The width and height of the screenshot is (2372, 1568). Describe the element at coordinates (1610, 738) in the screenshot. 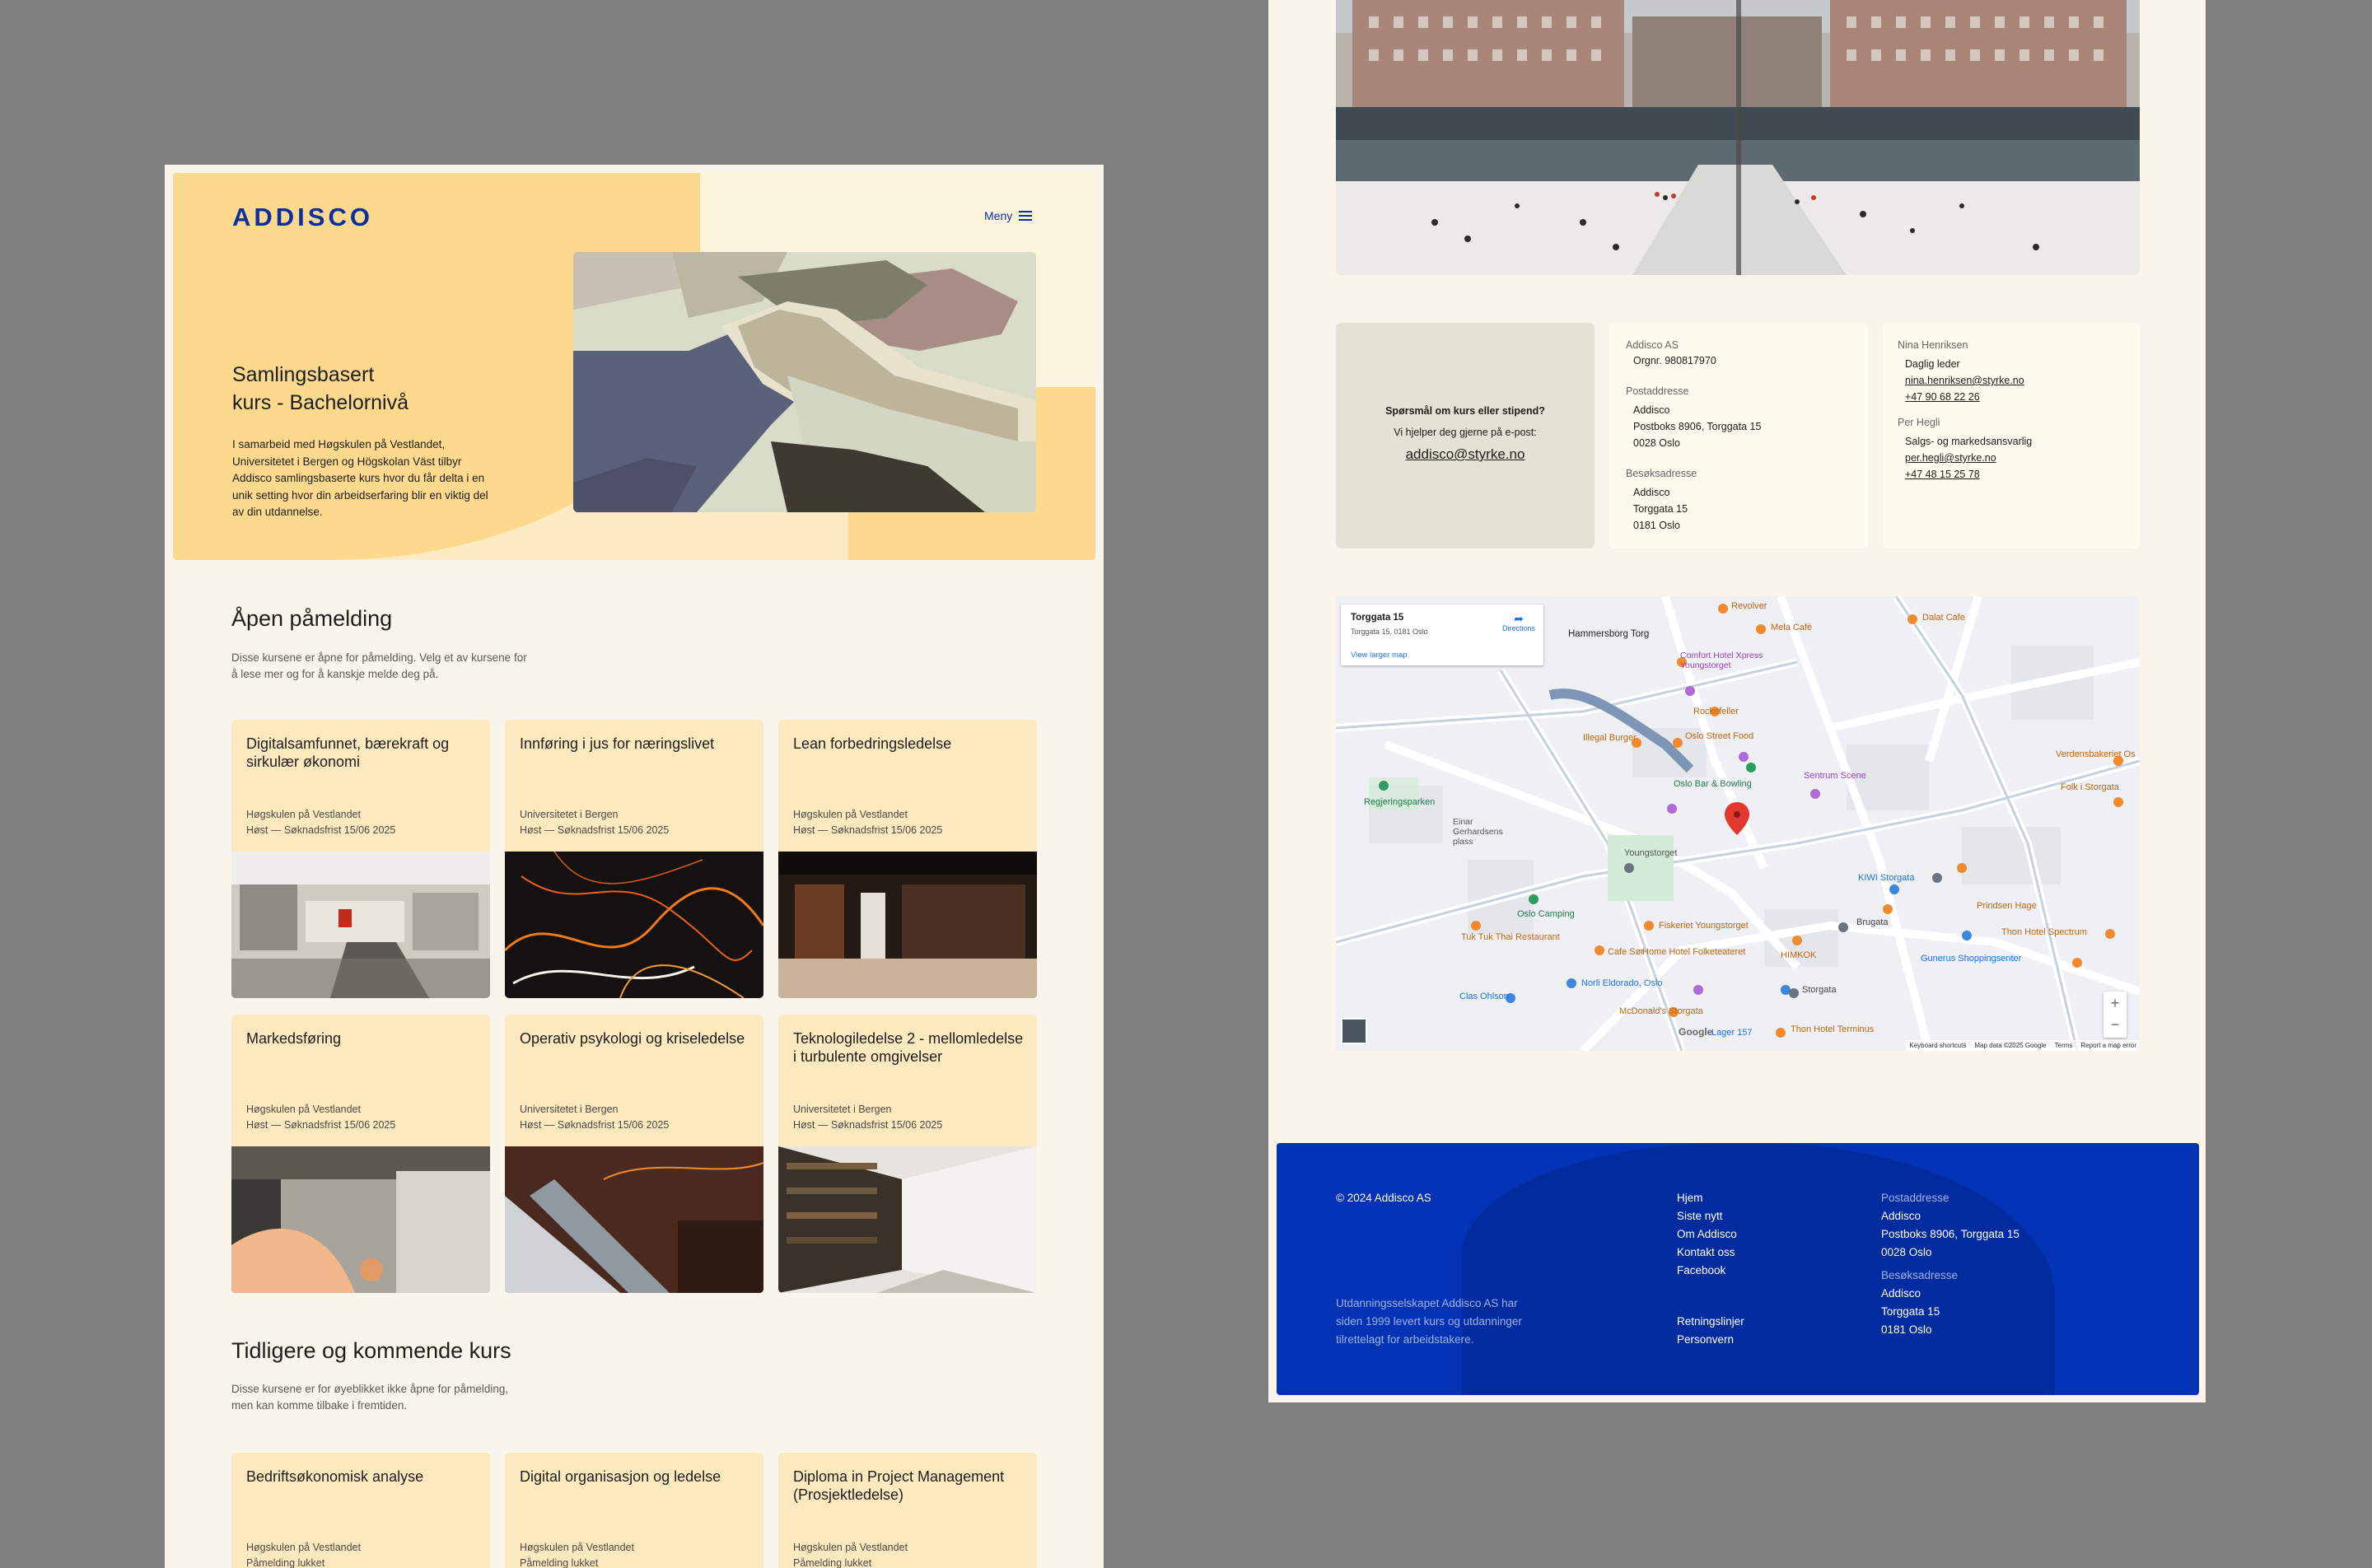

I see `map-label: Illegal Burger` at that location.